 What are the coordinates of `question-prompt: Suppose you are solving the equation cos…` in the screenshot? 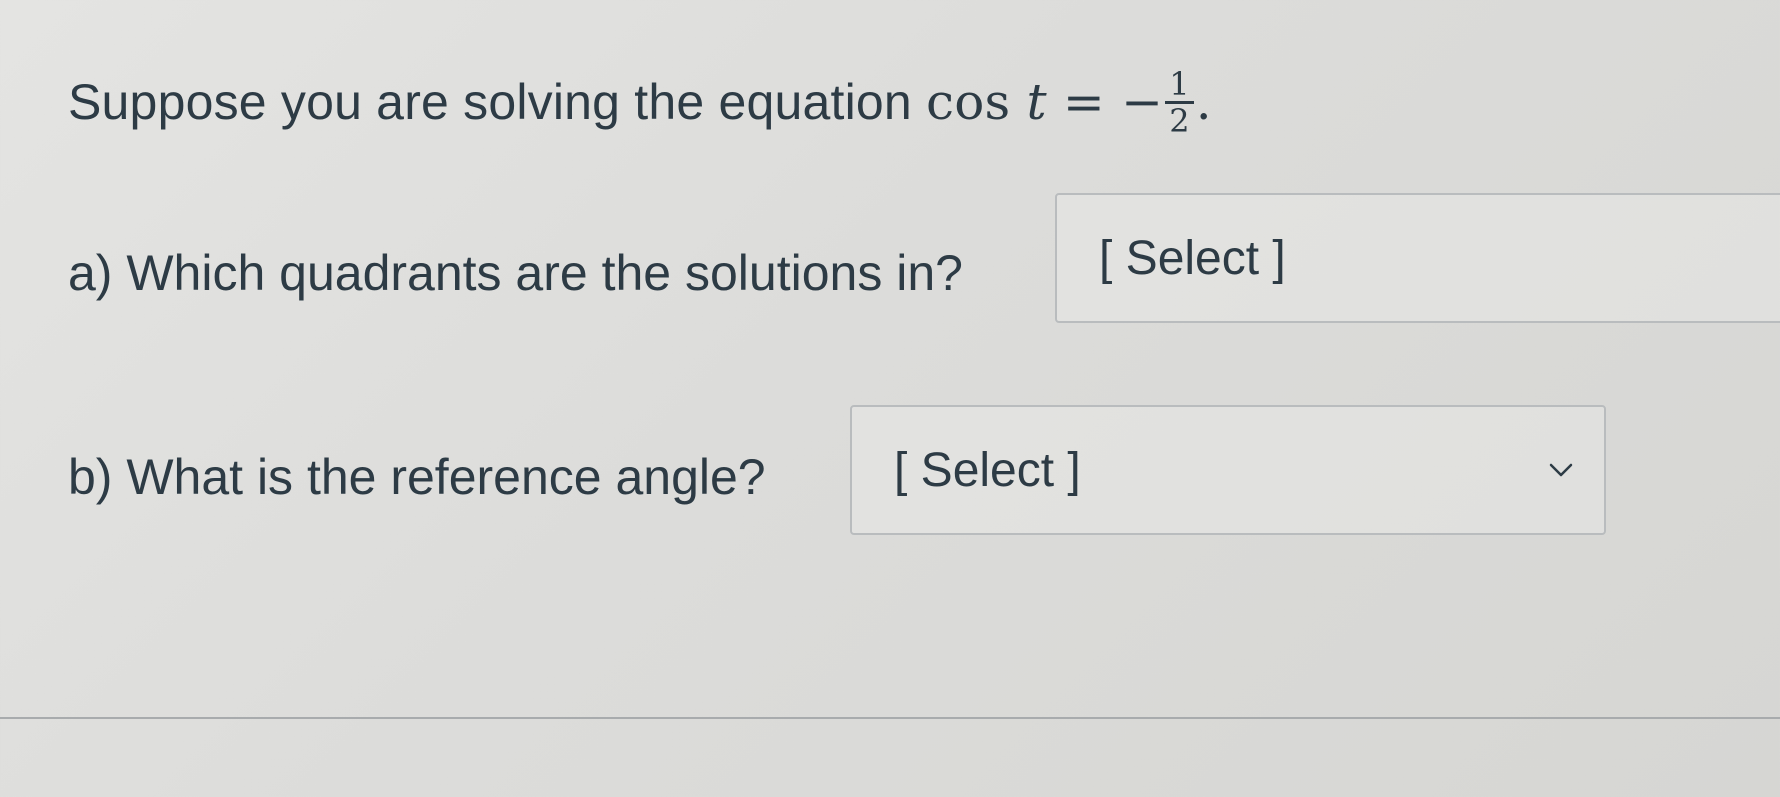 It's located at (640, 104).